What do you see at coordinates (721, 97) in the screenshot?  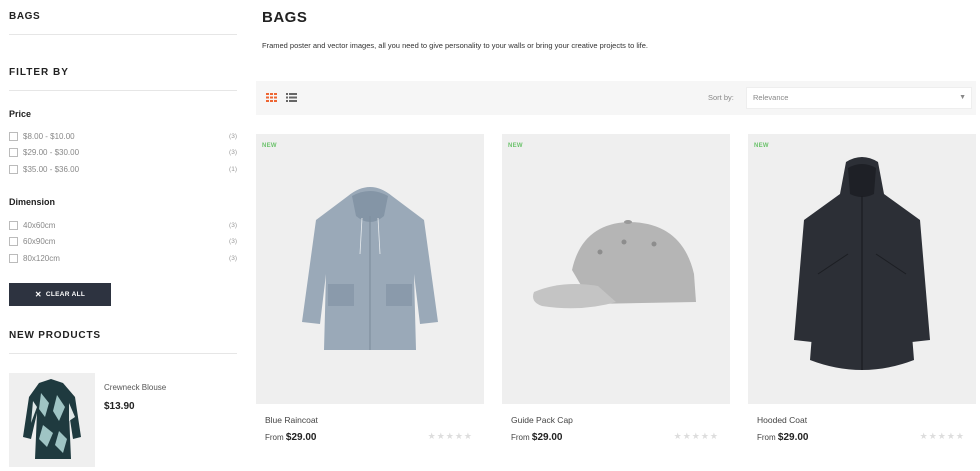 I see `sort-by-label: Sort by:` at bounding box center [721, 97].